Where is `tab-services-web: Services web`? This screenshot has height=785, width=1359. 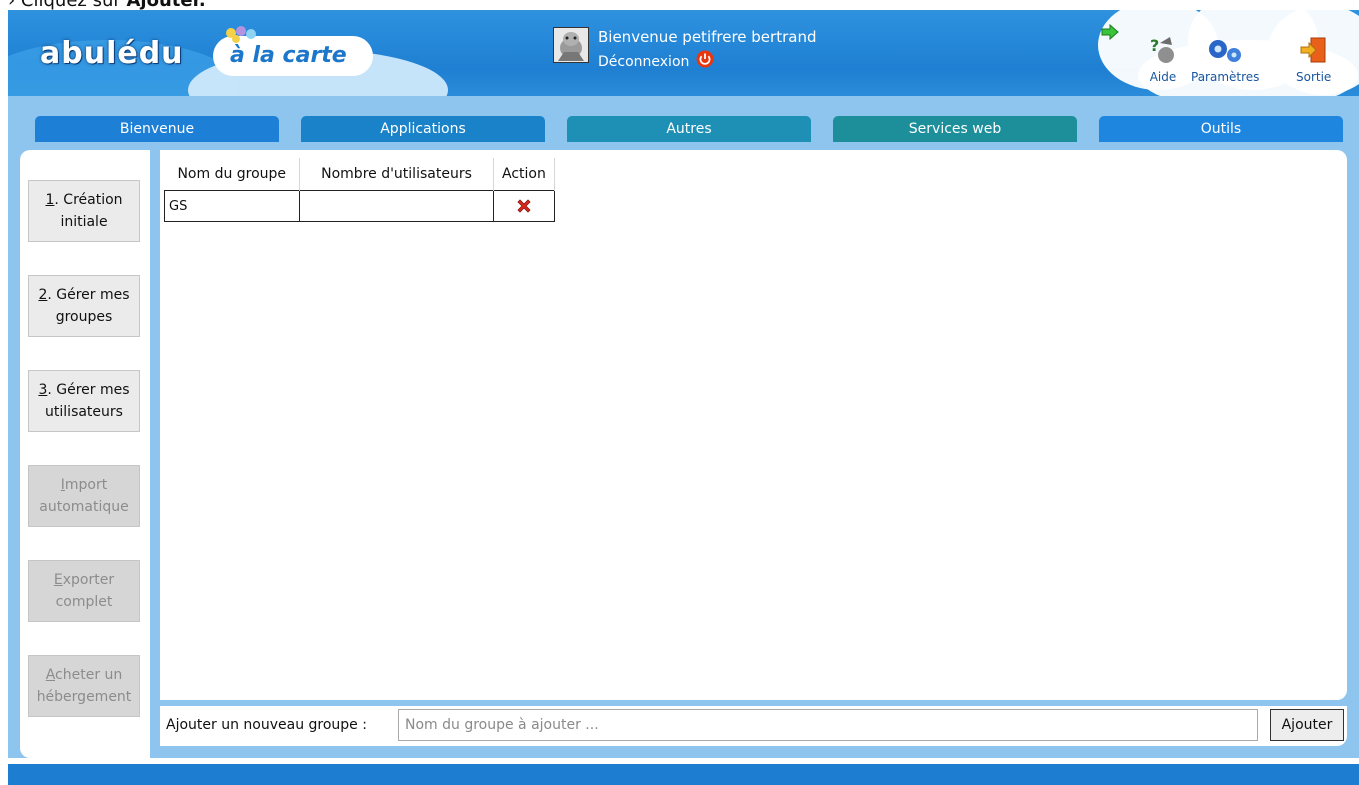 tab-services-web: Services web is located at coordinates (955, 129).